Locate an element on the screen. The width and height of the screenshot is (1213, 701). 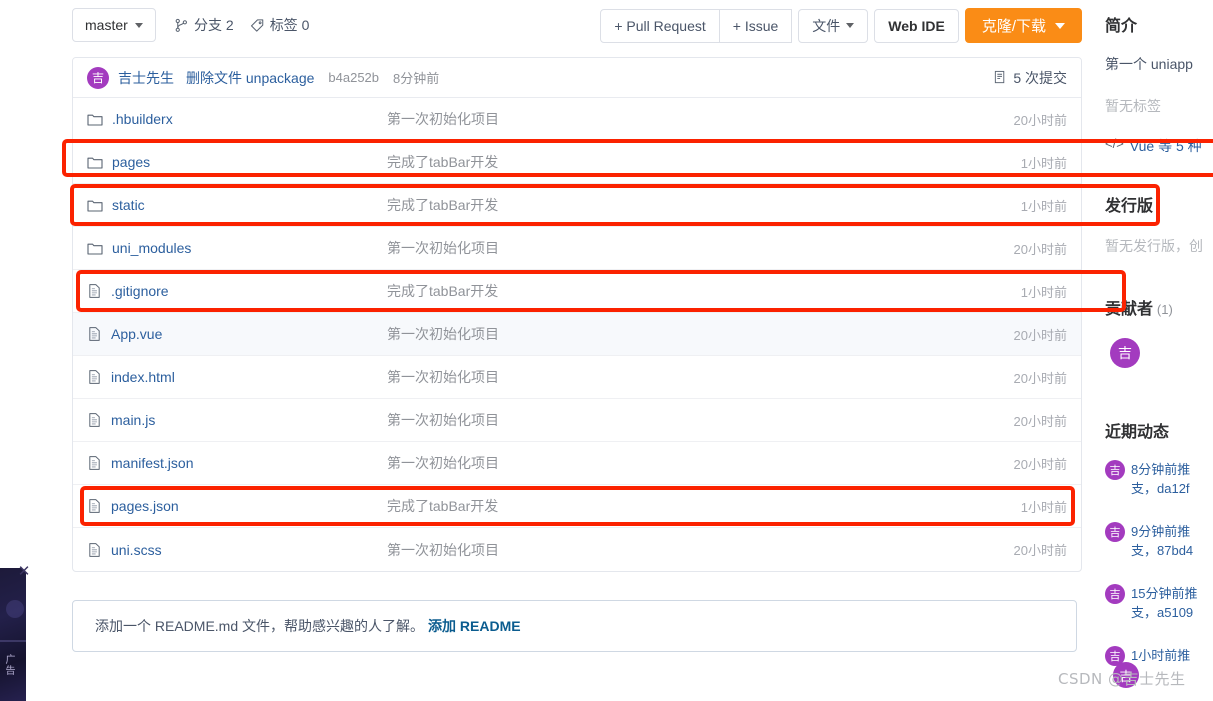
contributor-avatar: 吉 is located at coordinates (1125, 353).